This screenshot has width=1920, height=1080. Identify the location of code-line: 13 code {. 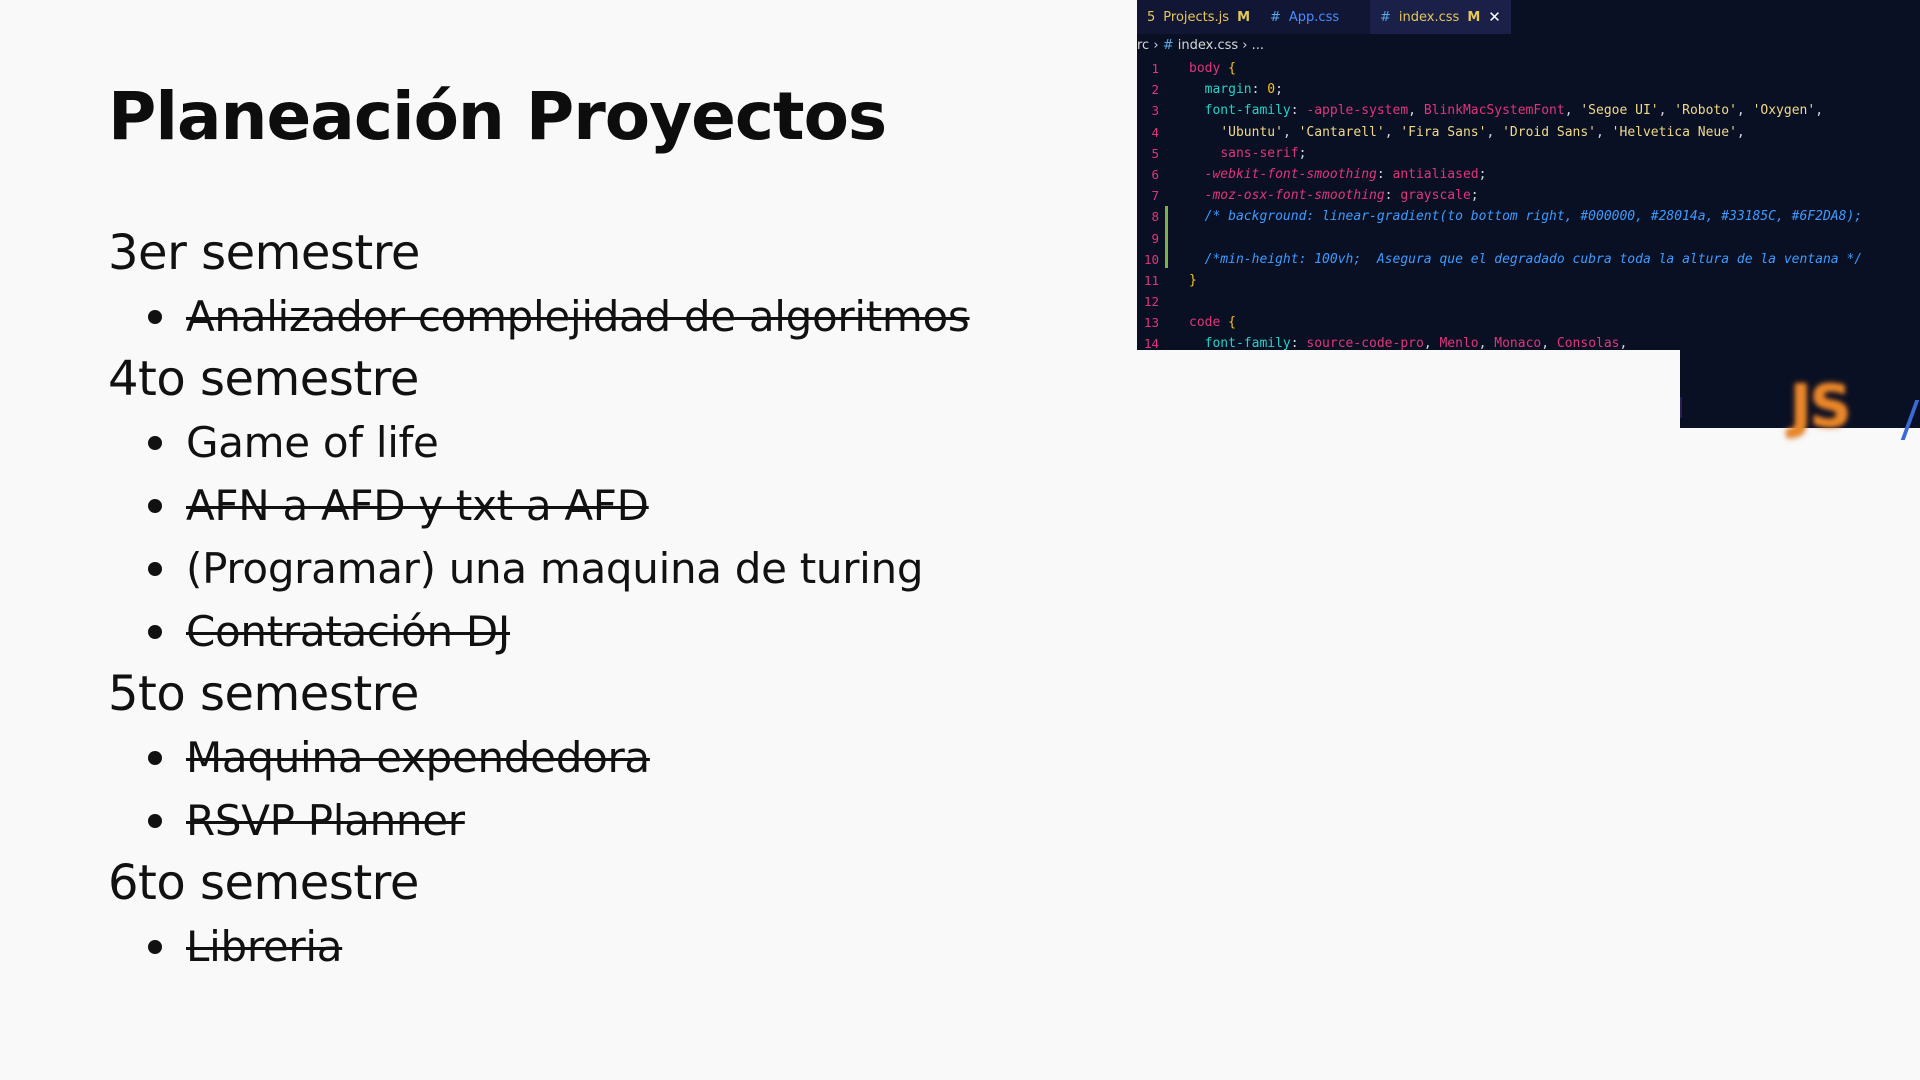
(1528, 322).